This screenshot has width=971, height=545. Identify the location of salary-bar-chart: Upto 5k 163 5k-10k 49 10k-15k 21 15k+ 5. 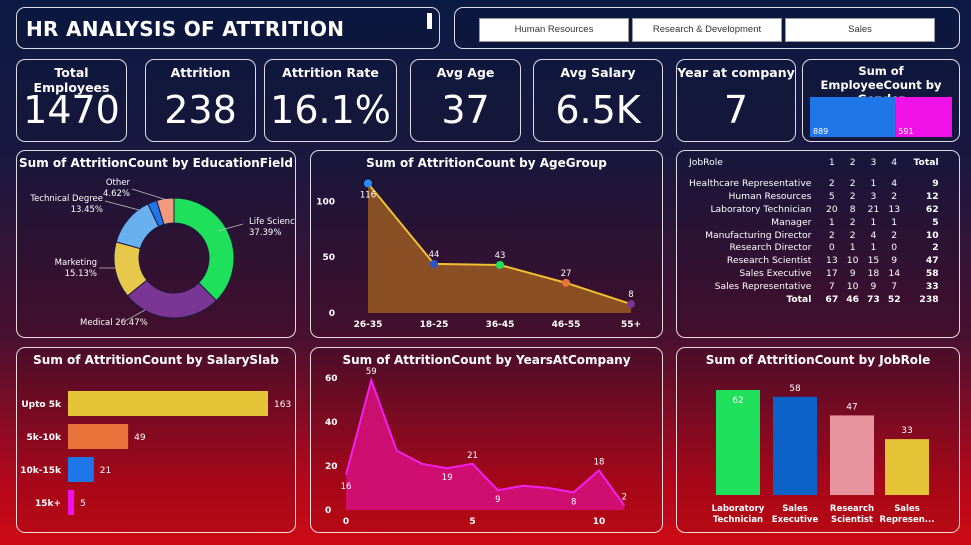
(155, 453).